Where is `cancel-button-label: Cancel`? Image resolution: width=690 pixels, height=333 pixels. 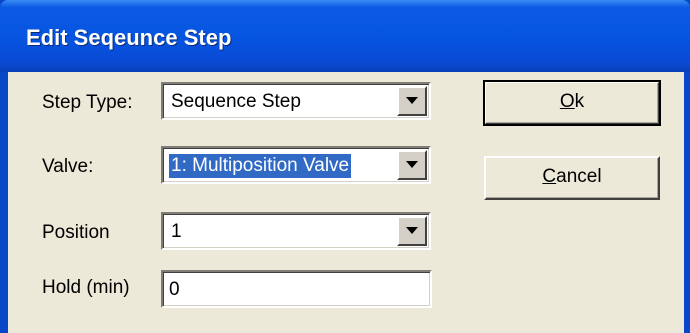 cancel-button-label: Cancel is located at coordinates (571, 177).